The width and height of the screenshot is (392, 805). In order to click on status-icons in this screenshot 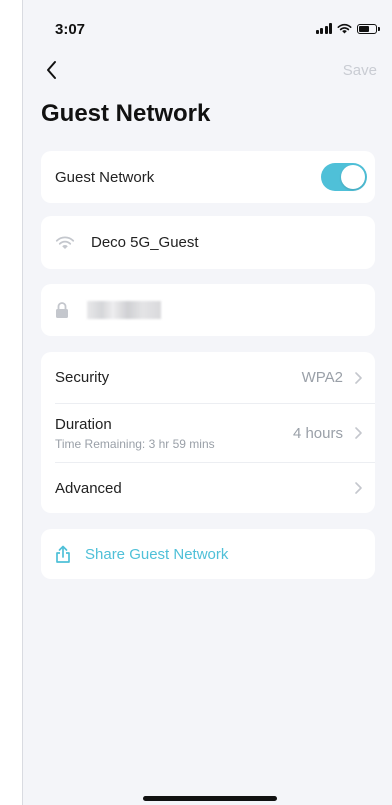, I will do `click(347, 28)`.